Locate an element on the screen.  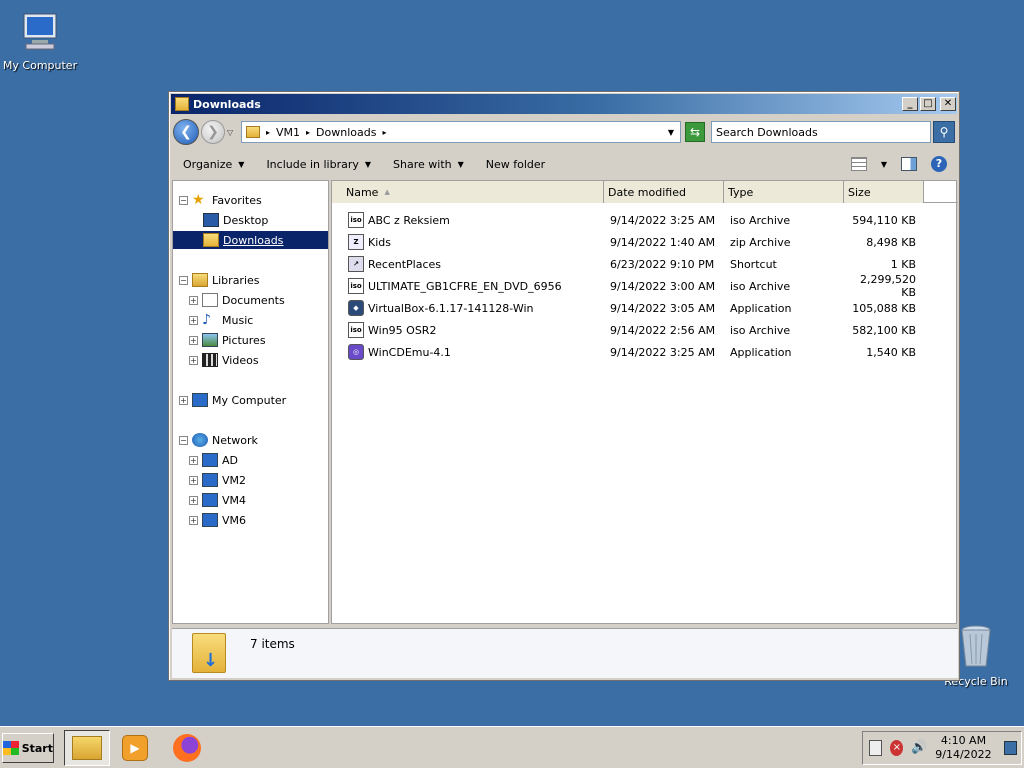
search-input: Search Downloads is located at coordinates (821, 132).